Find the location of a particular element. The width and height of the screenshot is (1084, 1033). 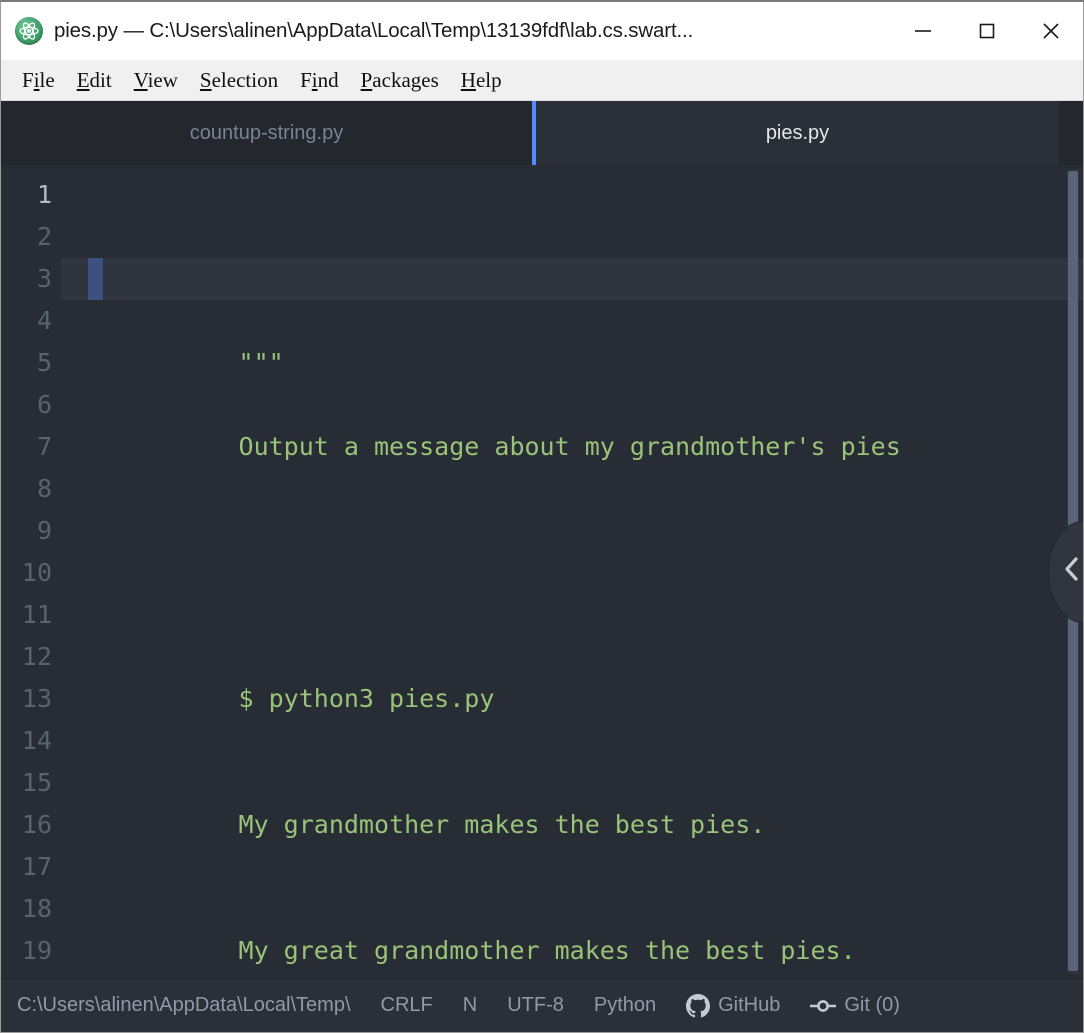

line-number: 4 is located at coordinates (44, 320).